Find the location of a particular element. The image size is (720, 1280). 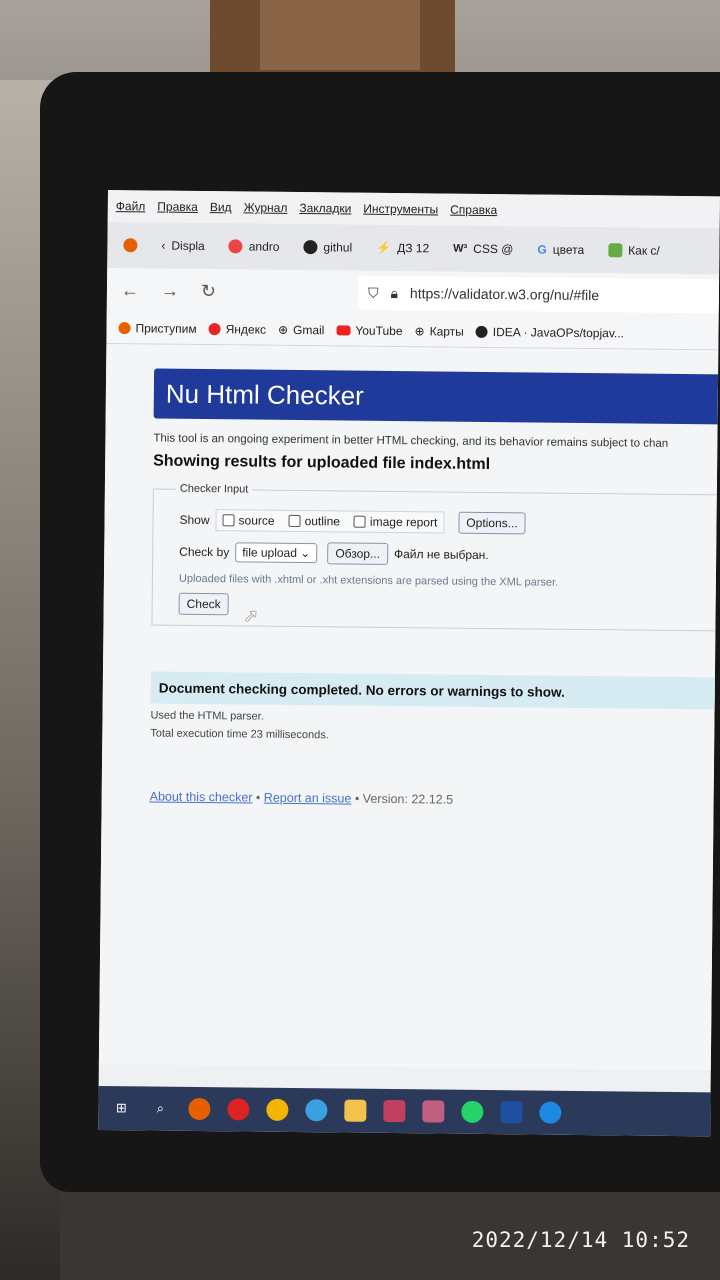

outline-checkbox-item: outline is located at coordinates (314, 521).